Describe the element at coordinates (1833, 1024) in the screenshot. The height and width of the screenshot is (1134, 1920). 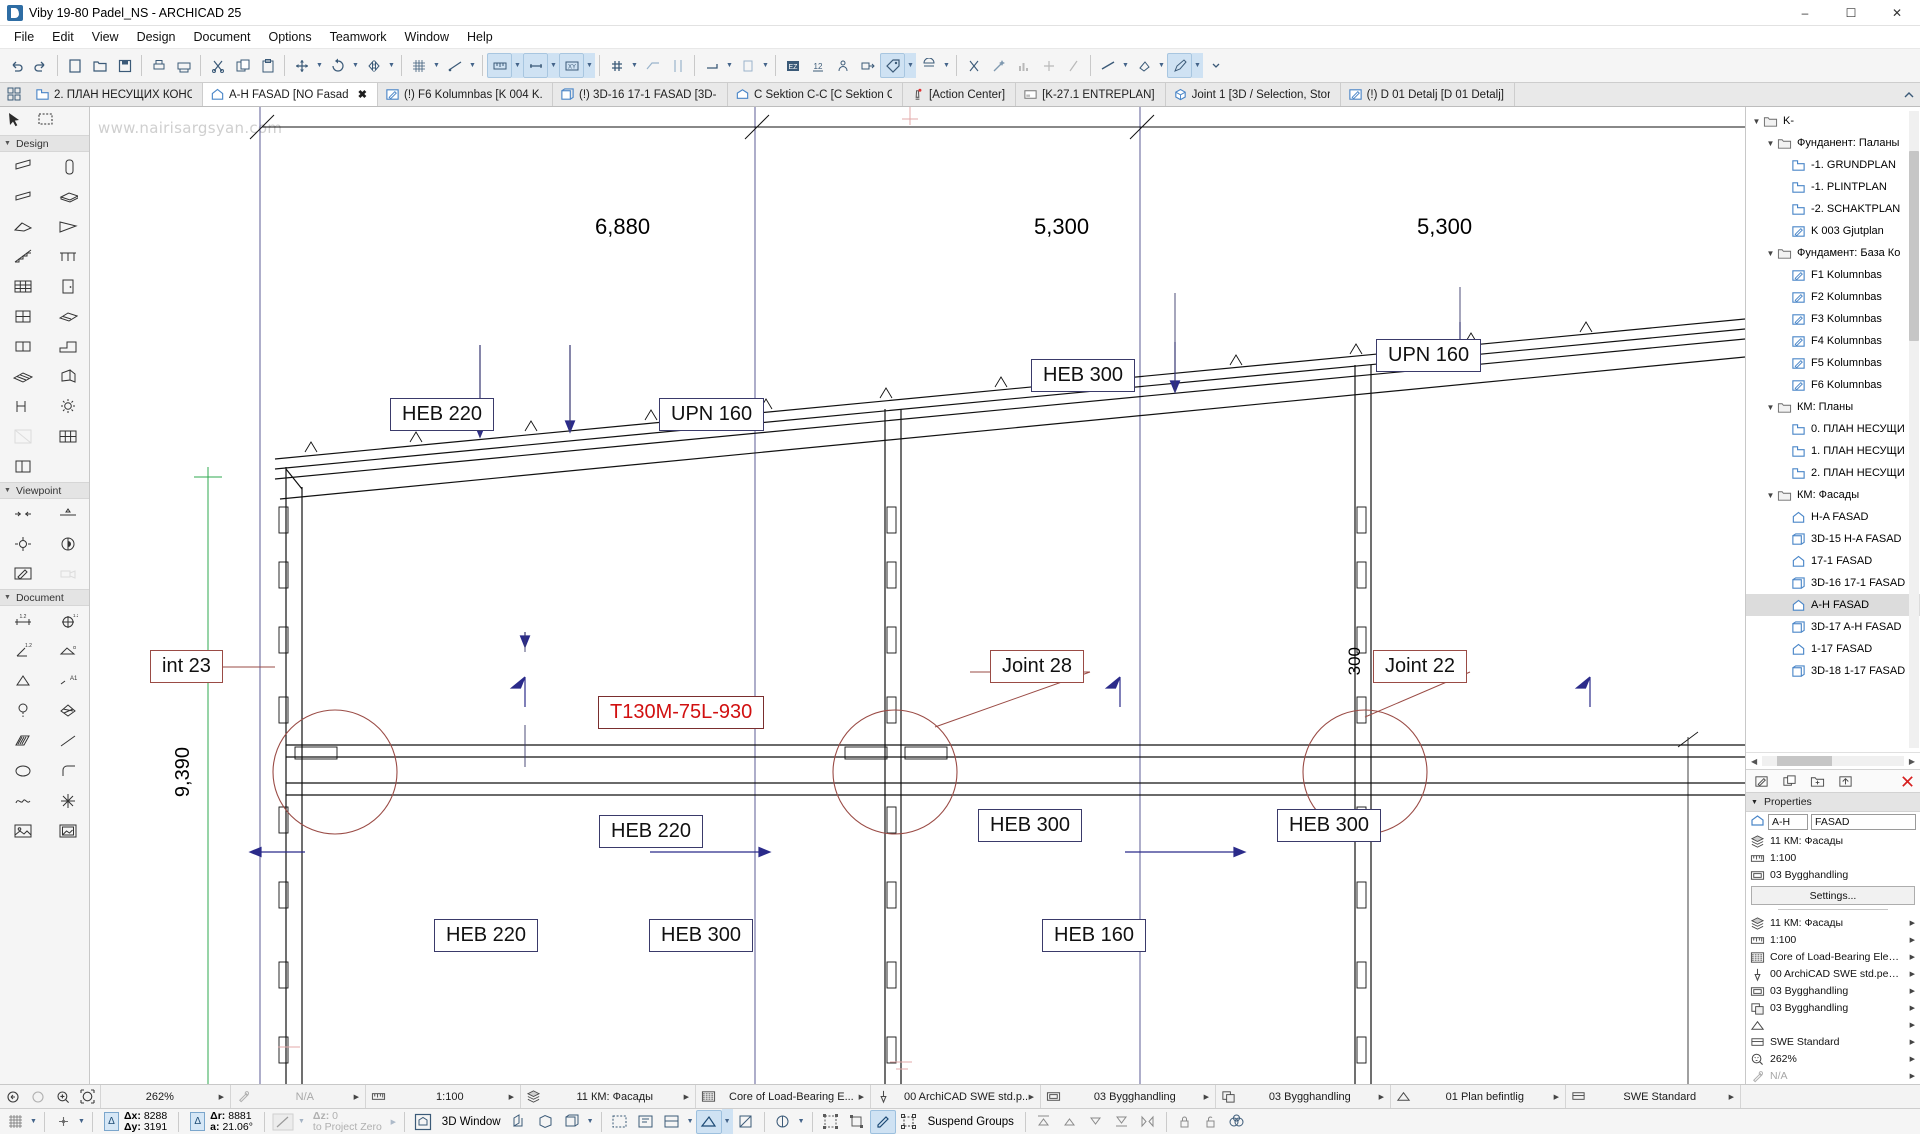
I see `property-row: ▶` at that location.